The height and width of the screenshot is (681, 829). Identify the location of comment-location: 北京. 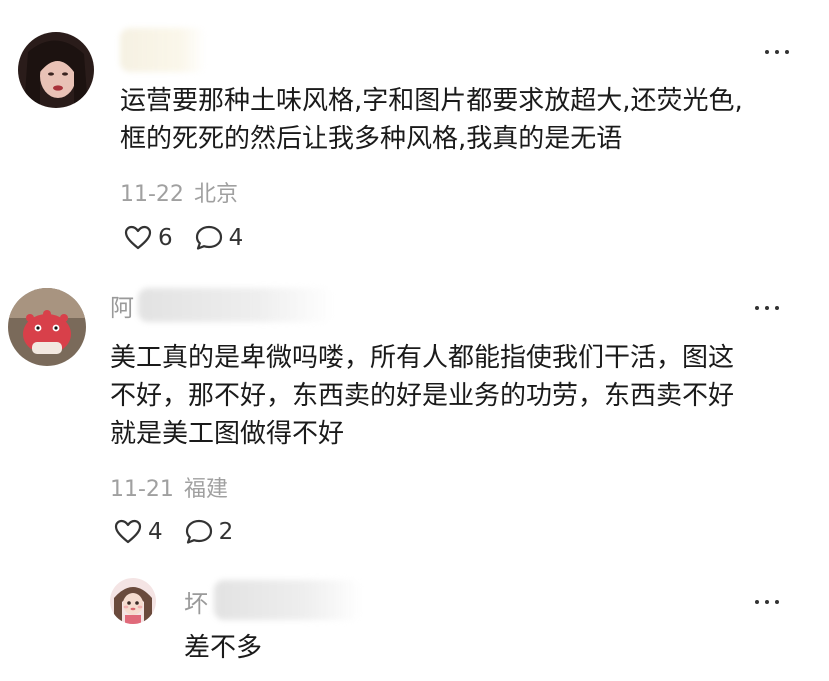
(215, 194).